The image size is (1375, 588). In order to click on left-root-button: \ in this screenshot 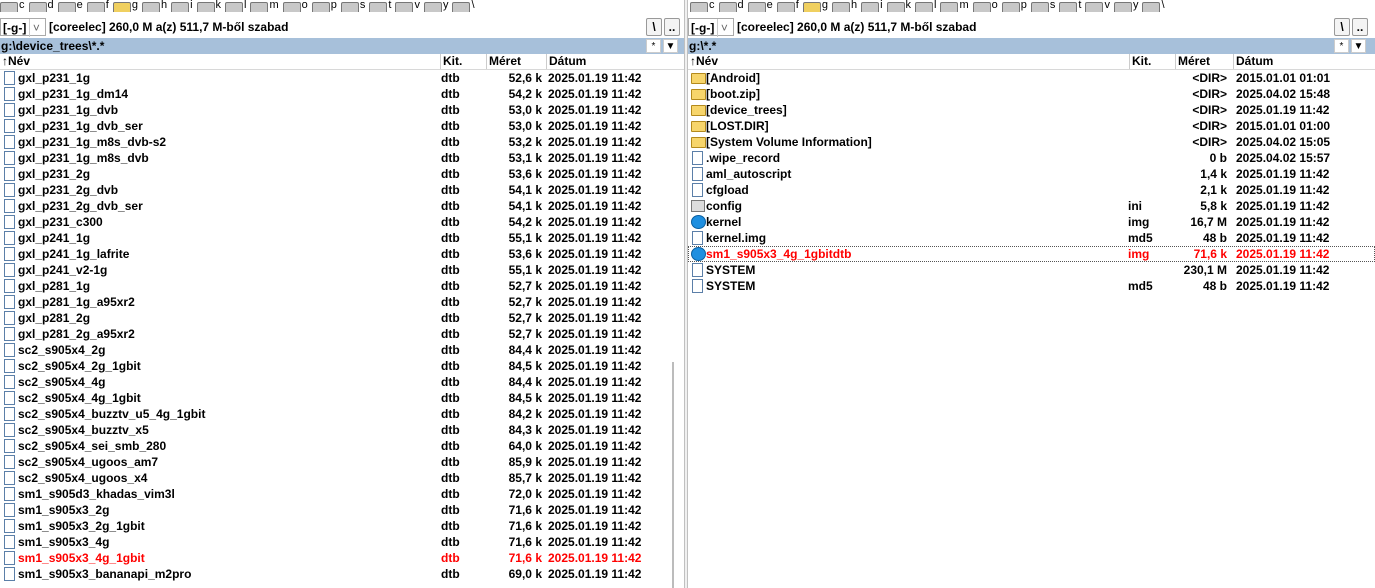, I will do `click(654, 27)`.